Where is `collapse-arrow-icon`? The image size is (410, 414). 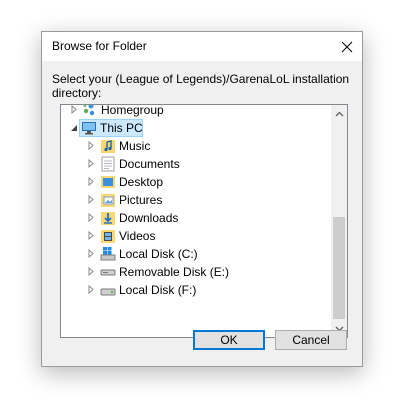
collapse-arrow-icon is located at coordinates (73, 127).